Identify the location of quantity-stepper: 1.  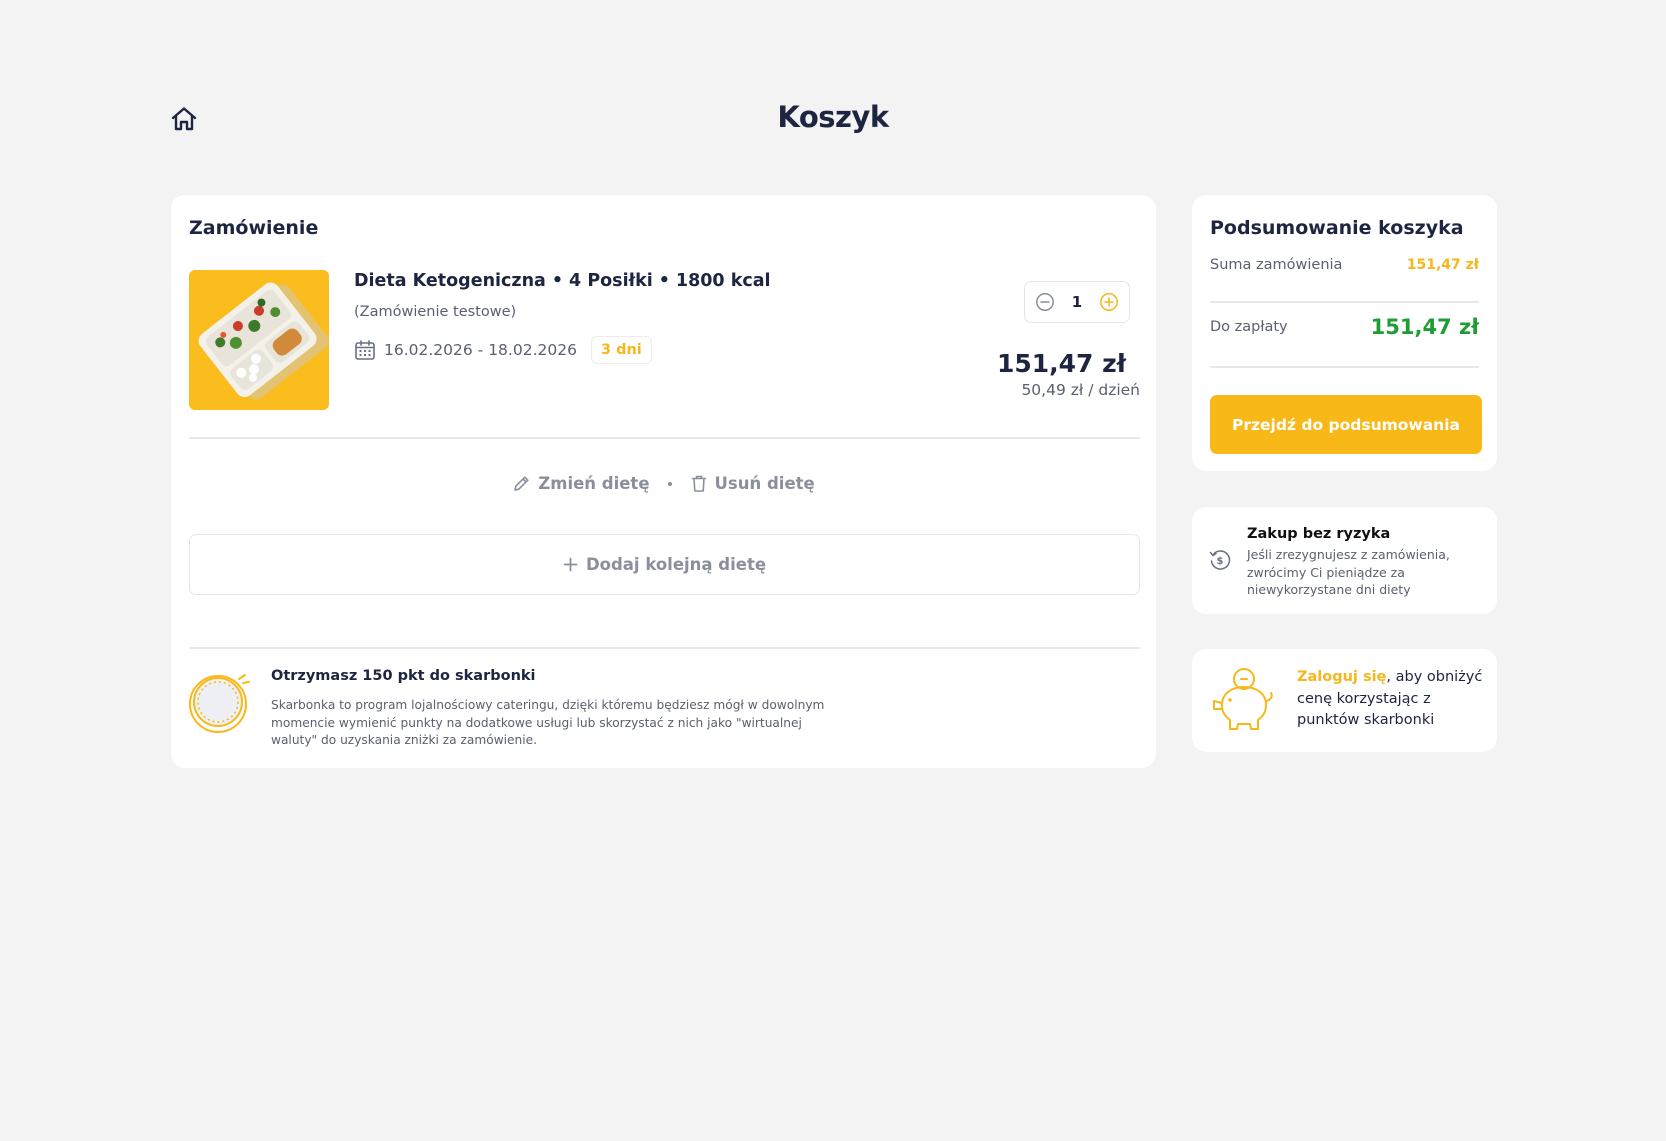
(1077, 302).